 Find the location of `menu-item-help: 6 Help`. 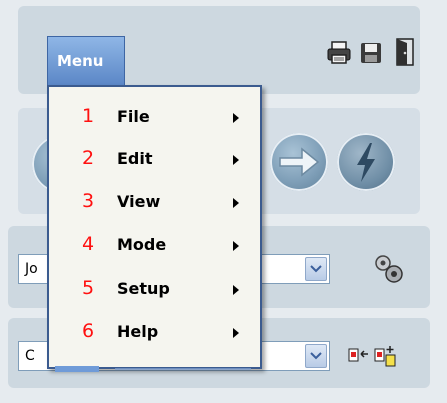

menu-item-help: 6 Help is located at coordinates (154, 332).